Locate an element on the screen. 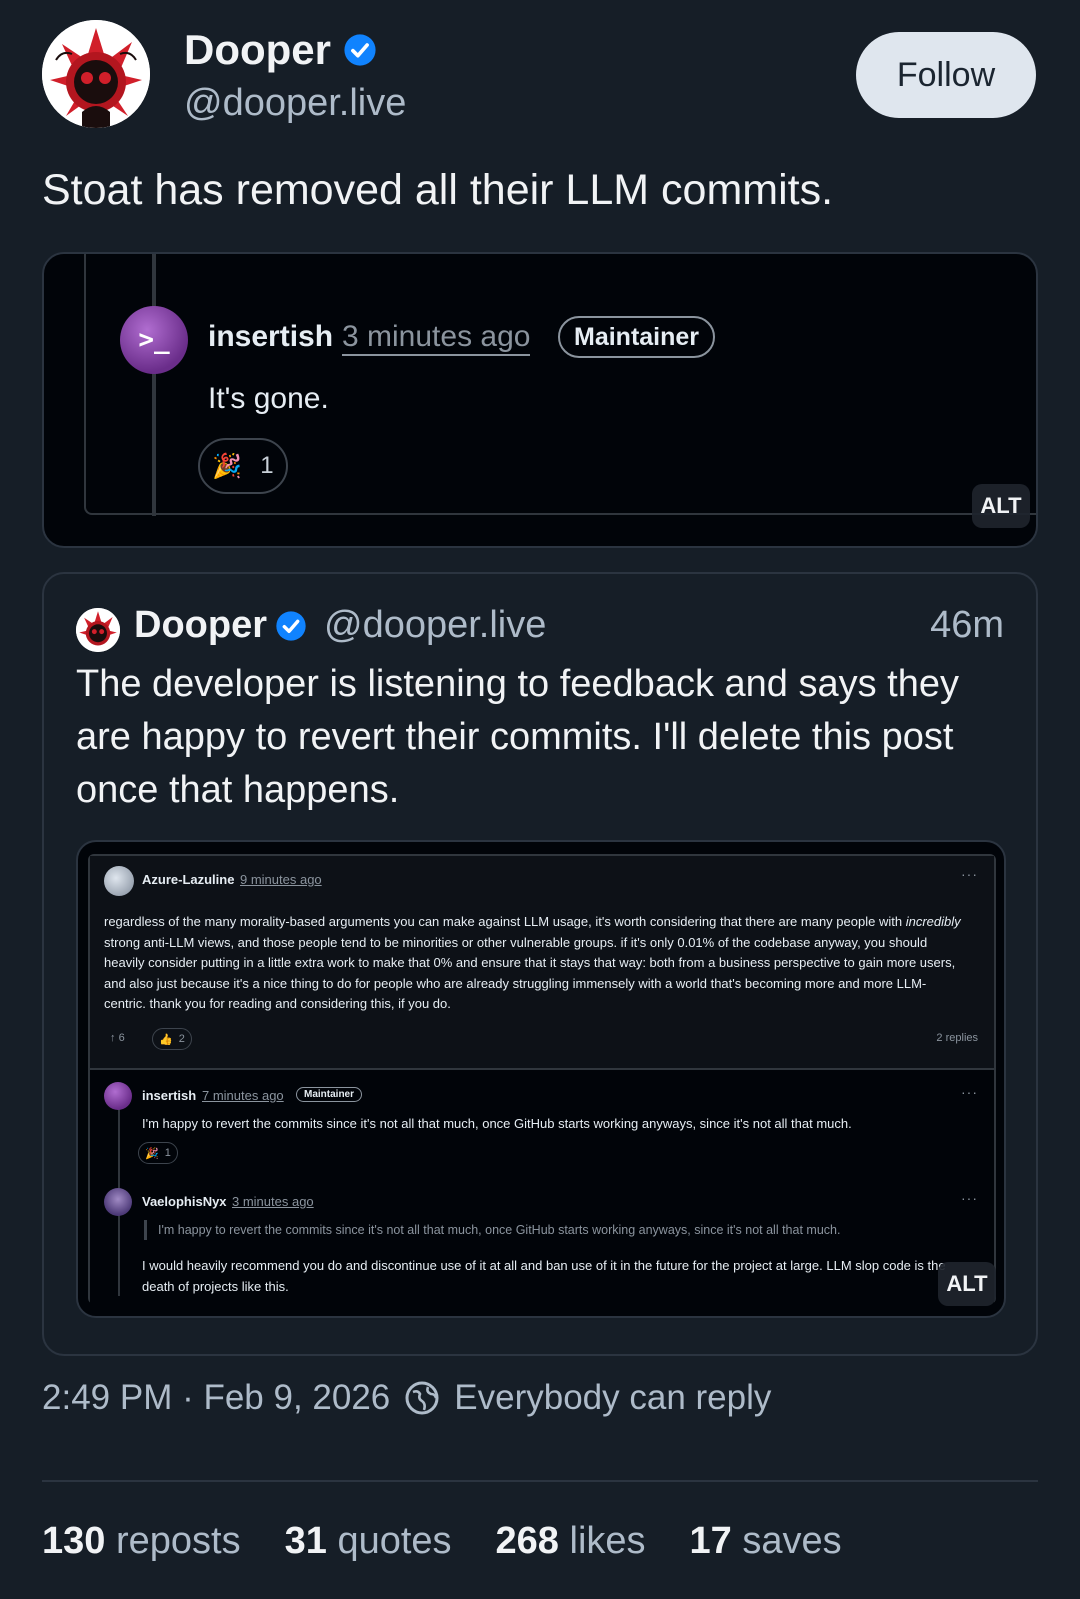 The width and height of the screenshot is (1080, 1599). upvote: ↑ 6 is located at coordinates (117, 1038).